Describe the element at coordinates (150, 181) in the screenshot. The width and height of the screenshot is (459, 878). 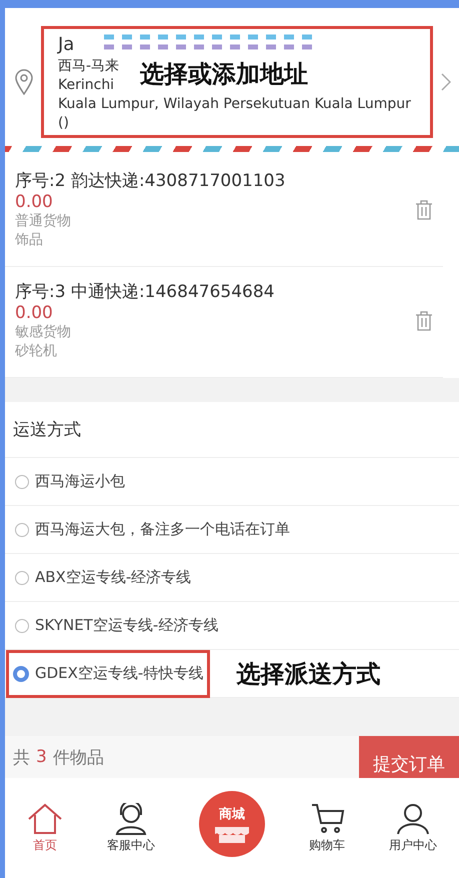
I see `parcel-title: 序号:2 韵达快递:4308717001103` at that location.